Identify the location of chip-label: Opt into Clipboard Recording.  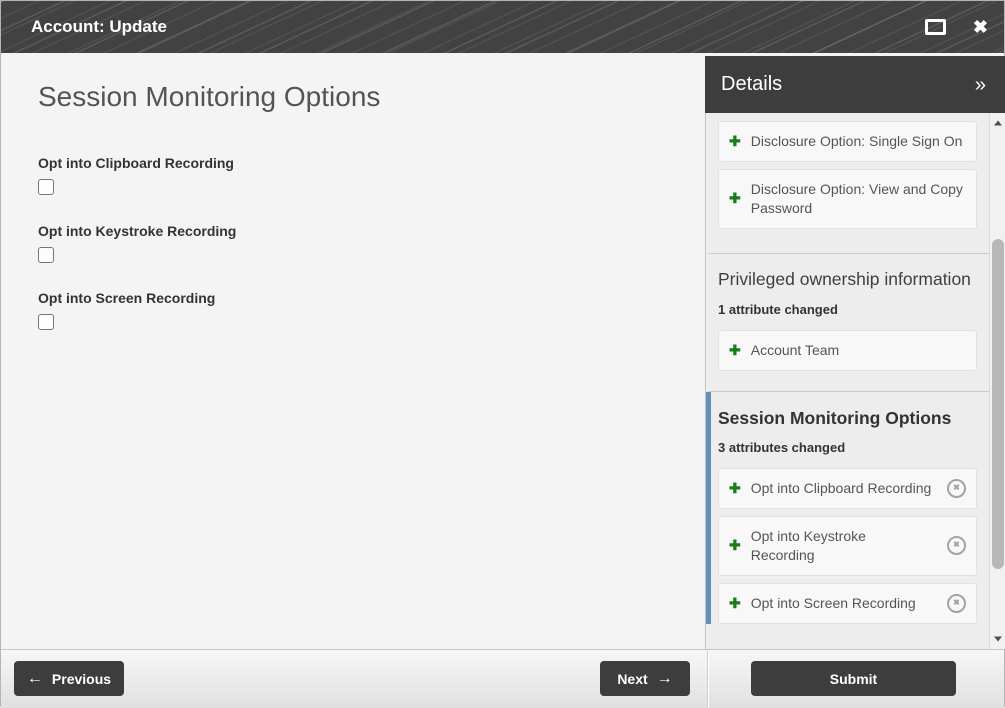
(841, 487).